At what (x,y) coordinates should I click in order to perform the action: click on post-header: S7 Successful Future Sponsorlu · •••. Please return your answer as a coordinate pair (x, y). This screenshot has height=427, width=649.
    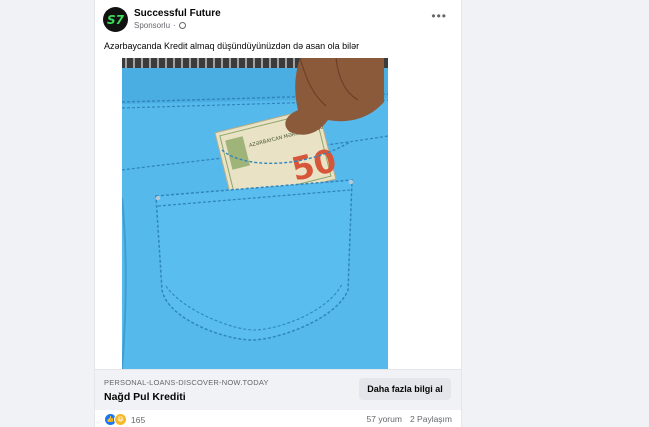
    Looking at the image, I should click on (278, 18).